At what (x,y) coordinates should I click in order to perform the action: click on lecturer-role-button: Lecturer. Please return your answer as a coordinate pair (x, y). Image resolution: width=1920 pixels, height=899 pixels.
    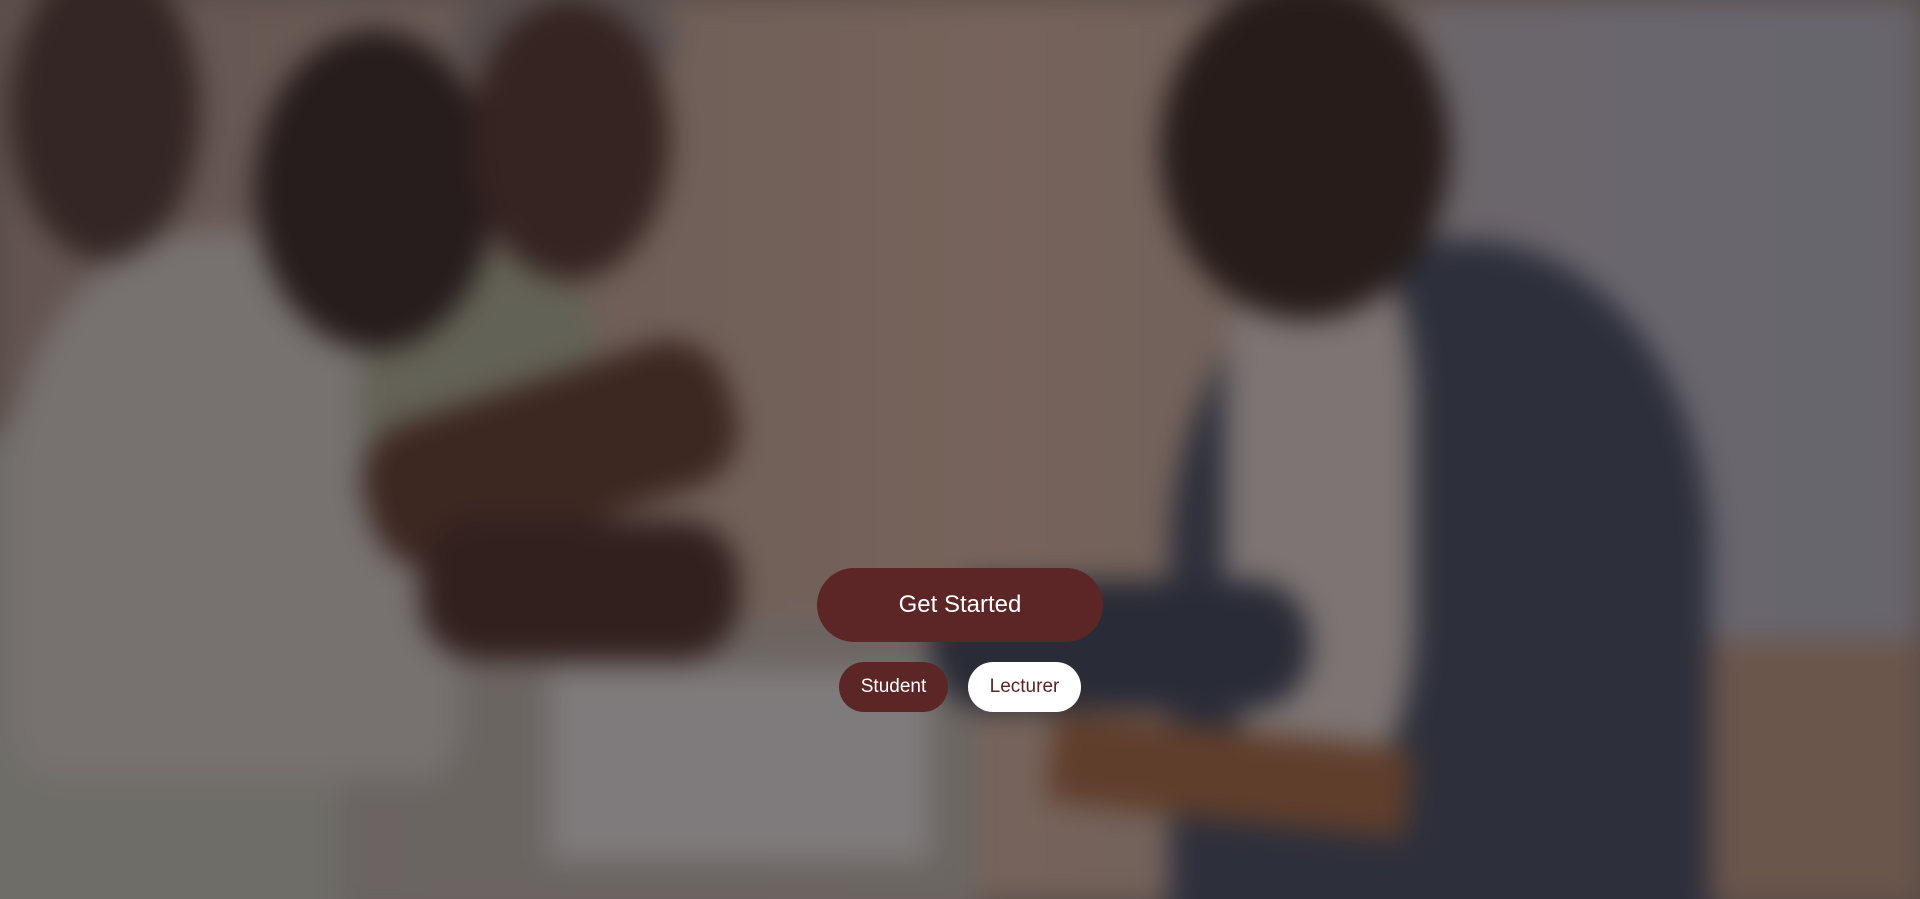
    Looking at the image, I should click on (1024, 687).